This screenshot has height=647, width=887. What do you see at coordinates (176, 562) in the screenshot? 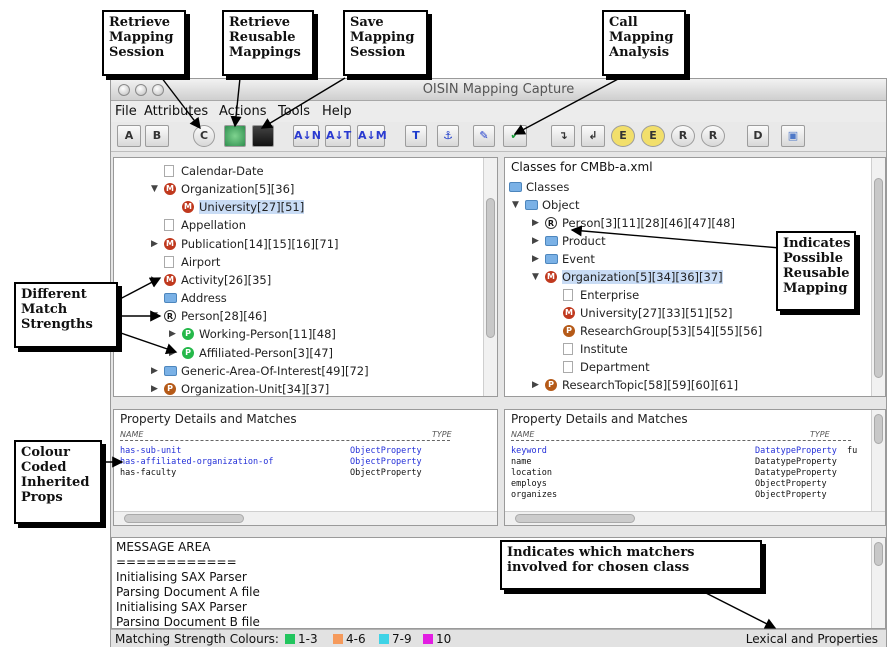
I see `message-line: ============` at bounding box center [176, 562].